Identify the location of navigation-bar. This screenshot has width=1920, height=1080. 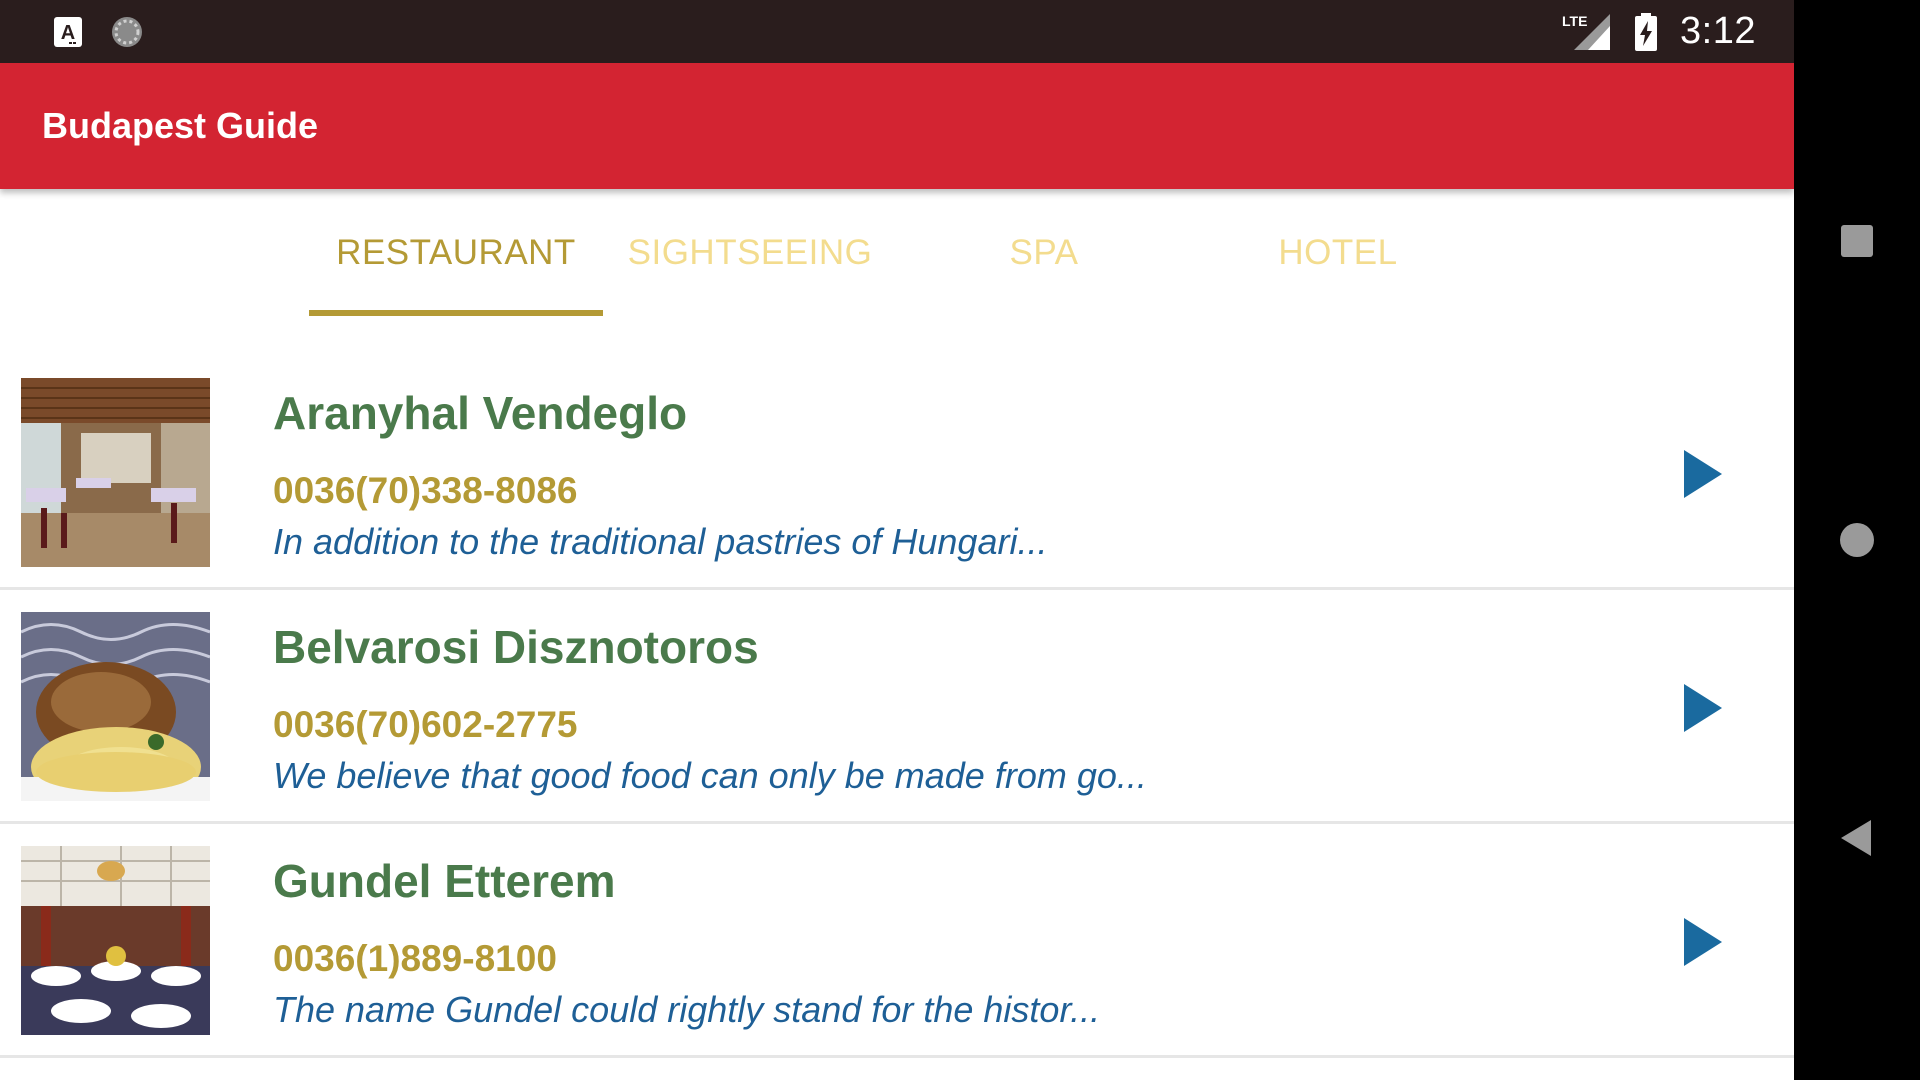
(1857, 540).